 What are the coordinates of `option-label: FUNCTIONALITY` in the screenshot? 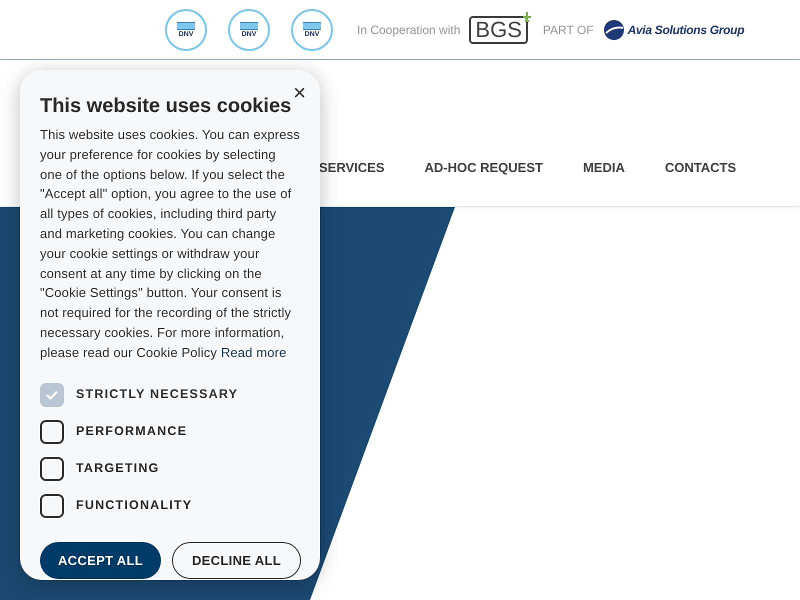 It's located at (134, 505).